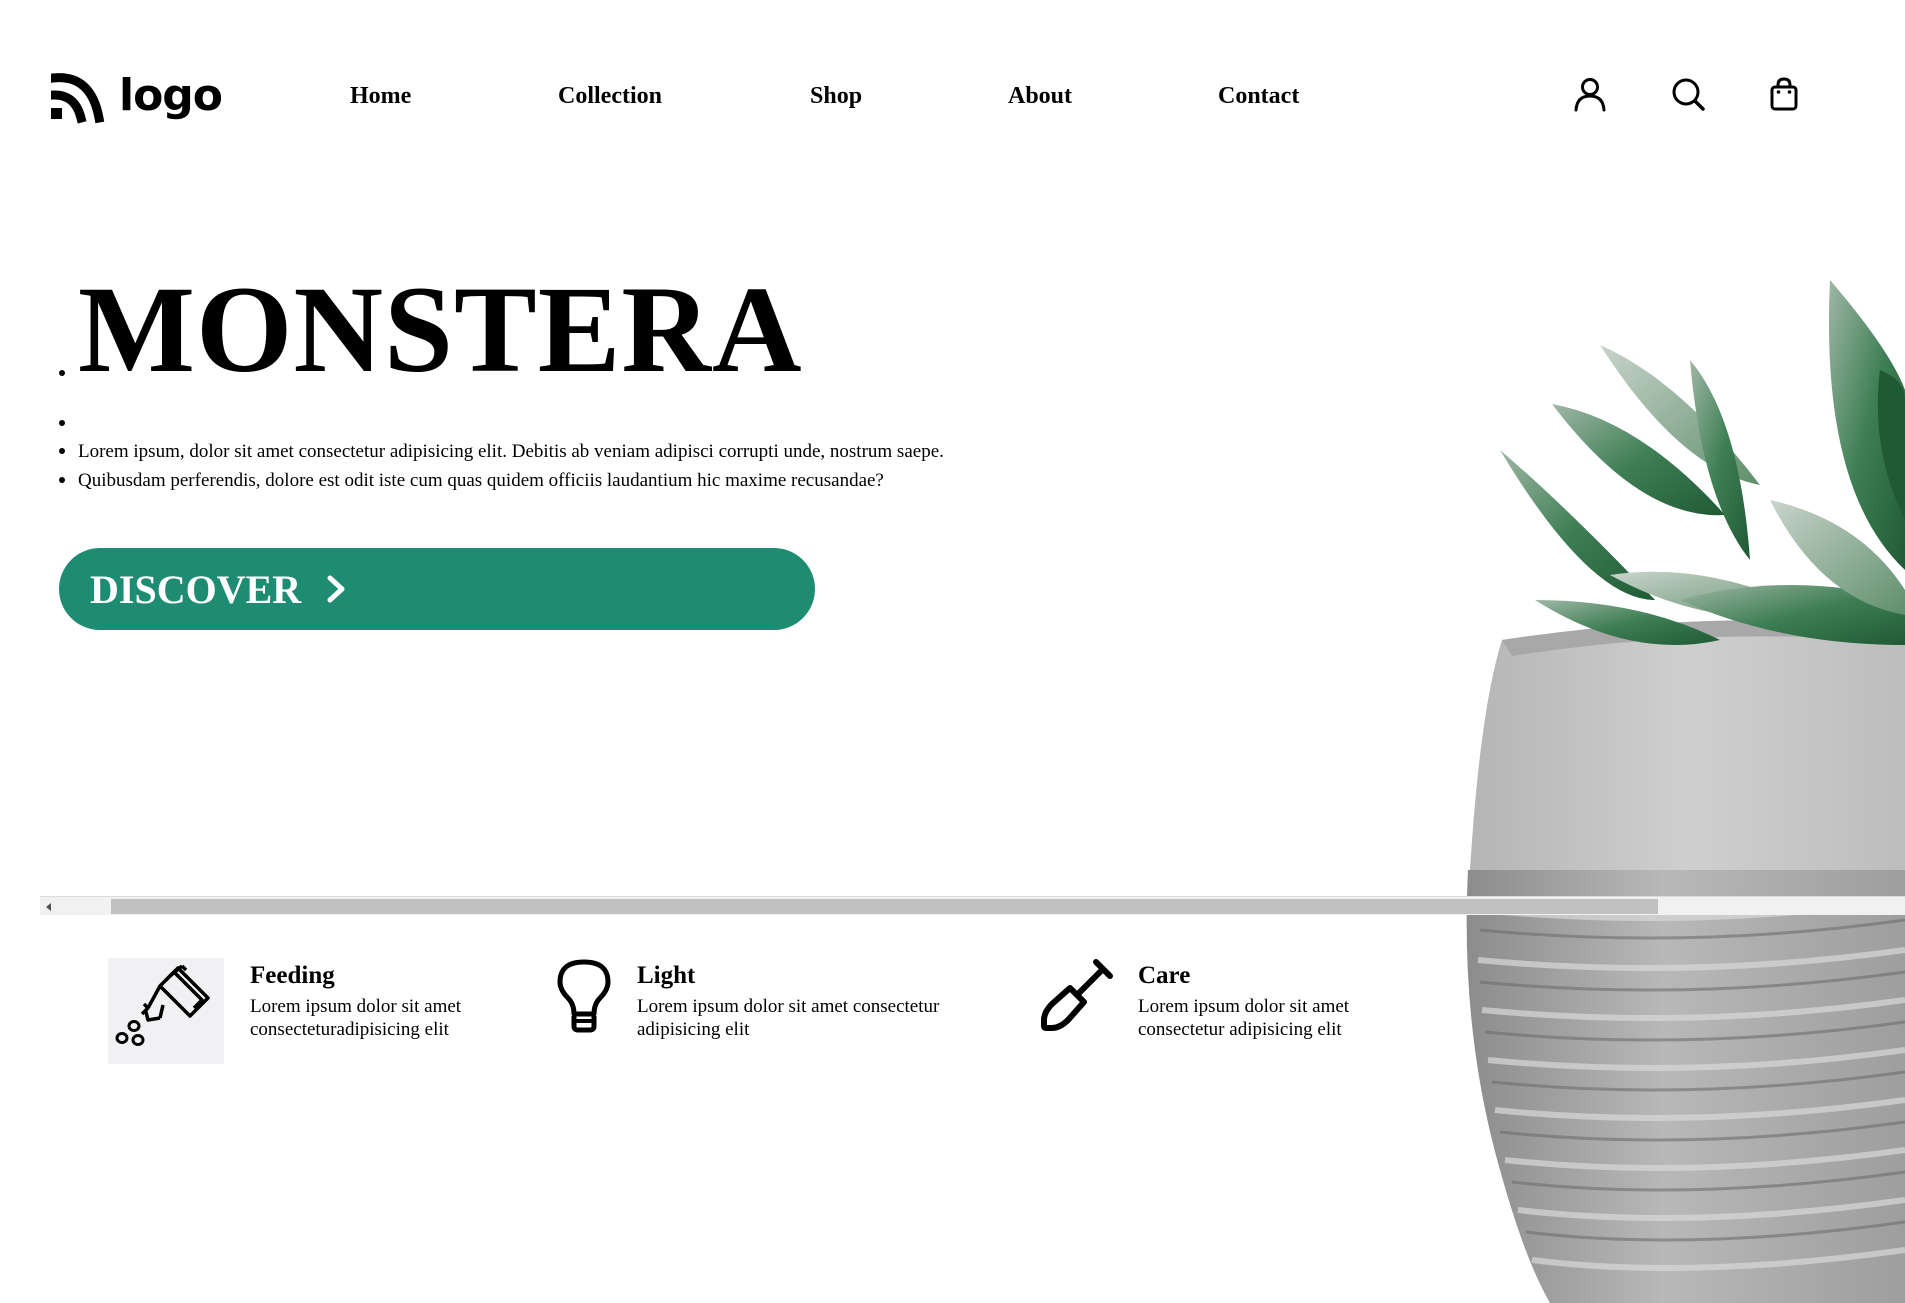 The image size is (1905, 1303). I want to click on logo-text: logo, so click(171, 95).